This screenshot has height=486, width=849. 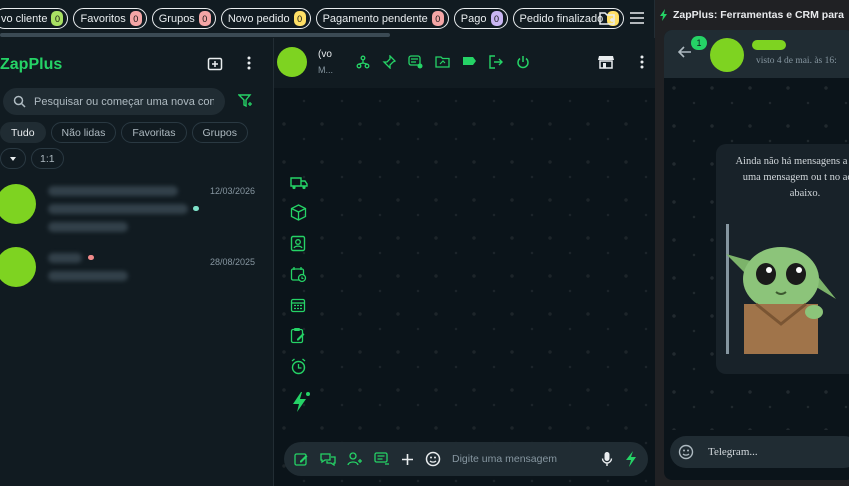 I want to click on calendar-icon, so click(x=300, y=305).